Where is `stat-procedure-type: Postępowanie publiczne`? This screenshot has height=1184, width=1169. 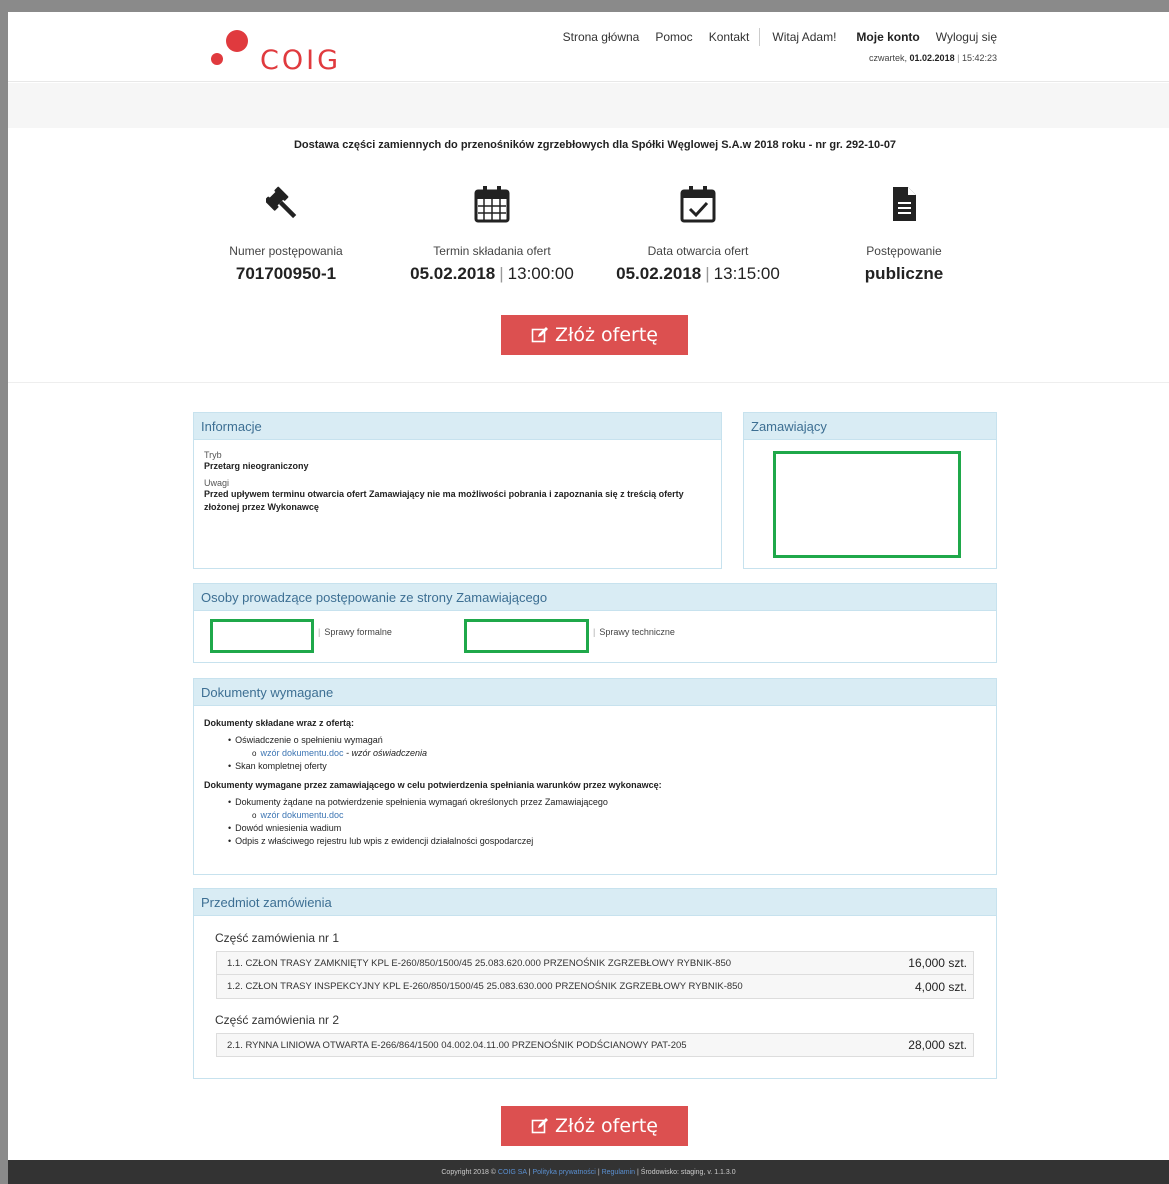 stat-procedure-type: Postępowanie publiczne is located at coordinates (904, 234).